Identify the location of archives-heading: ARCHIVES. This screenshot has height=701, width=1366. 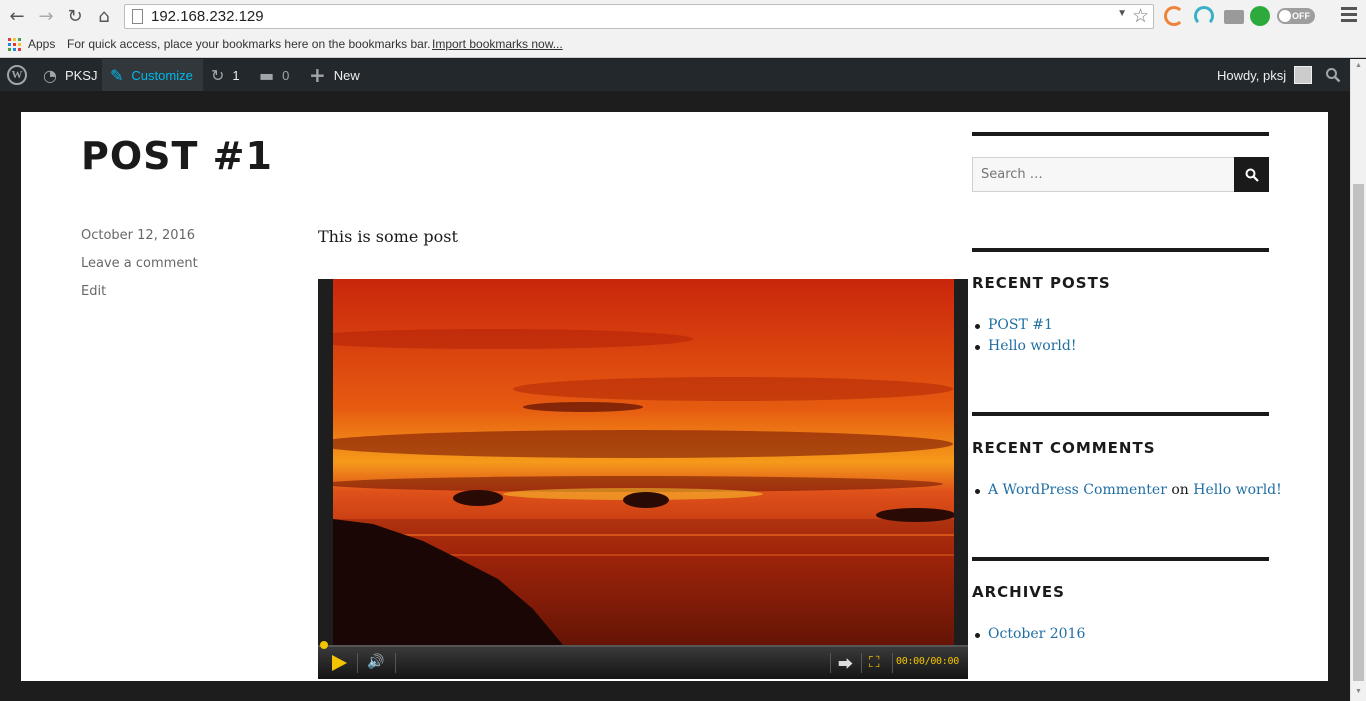
(1018, 592).